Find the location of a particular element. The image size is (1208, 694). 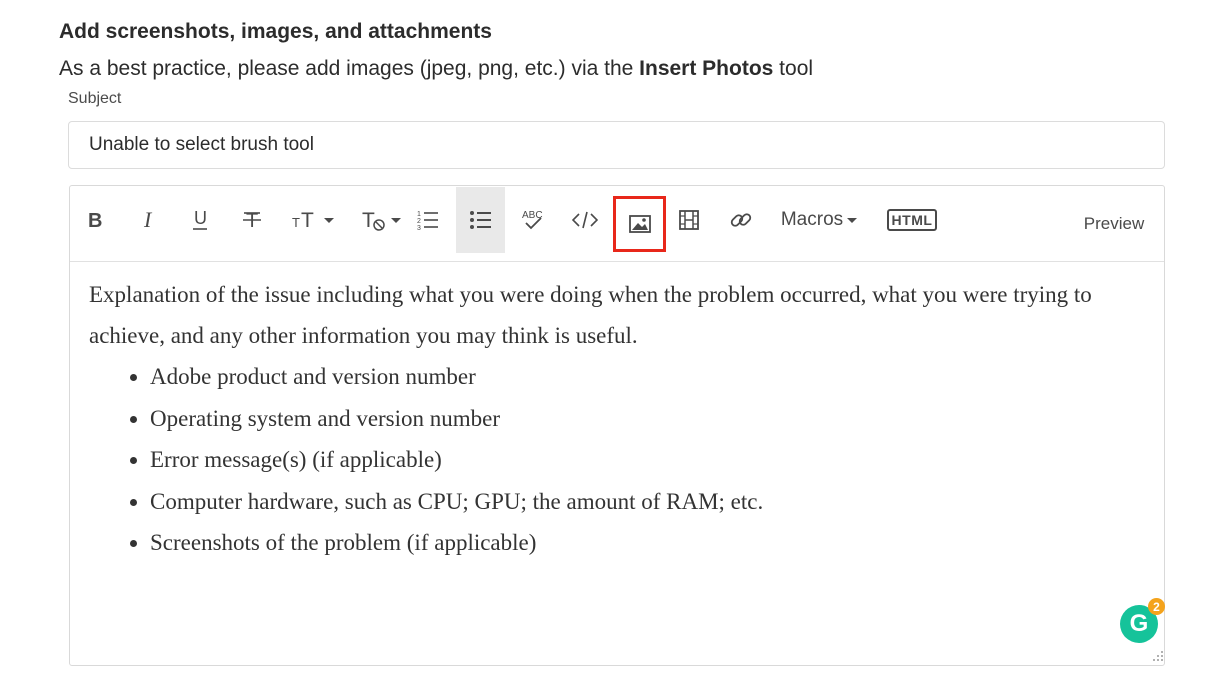

macros-label: Macros is located at coordinates (812, 219).